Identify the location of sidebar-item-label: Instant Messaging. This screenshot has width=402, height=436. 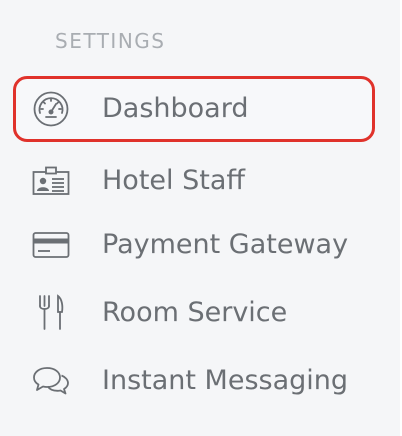
(225, 380).